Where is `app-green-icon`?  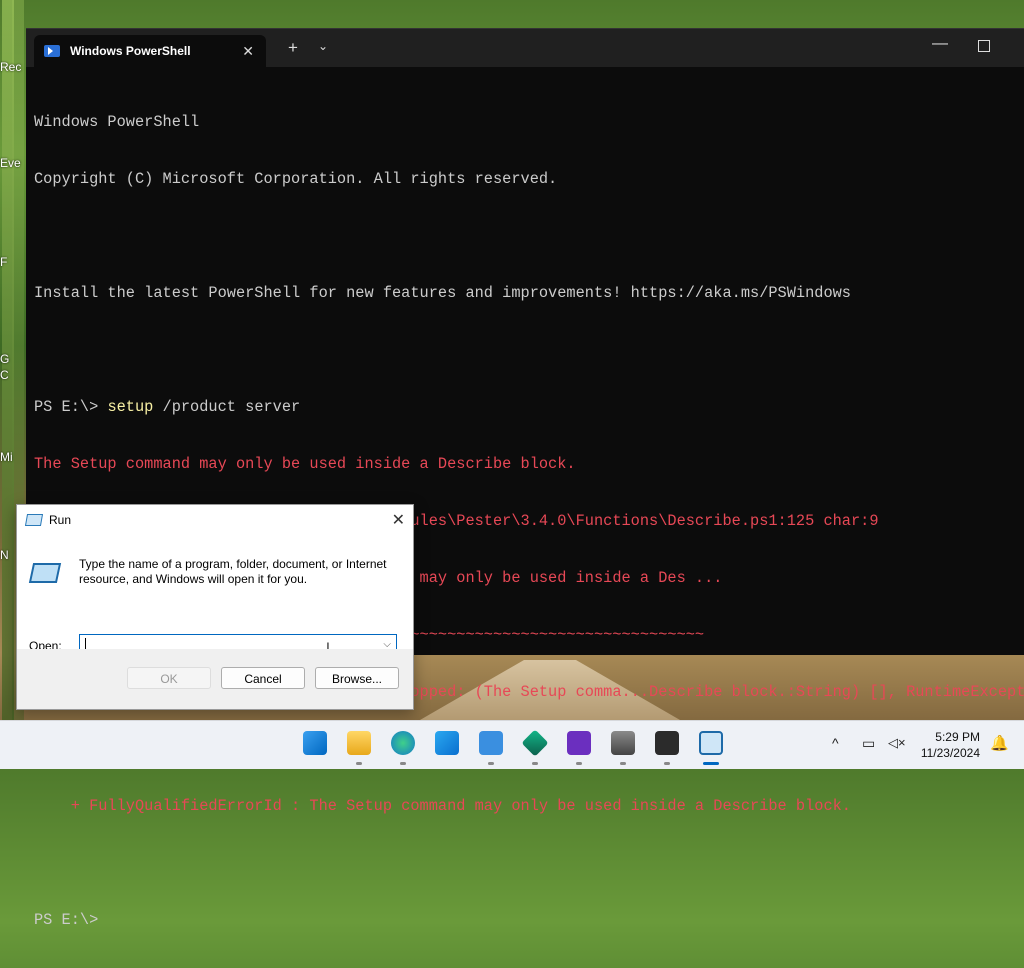 app-green-icon is located at coordinates (535, 743).